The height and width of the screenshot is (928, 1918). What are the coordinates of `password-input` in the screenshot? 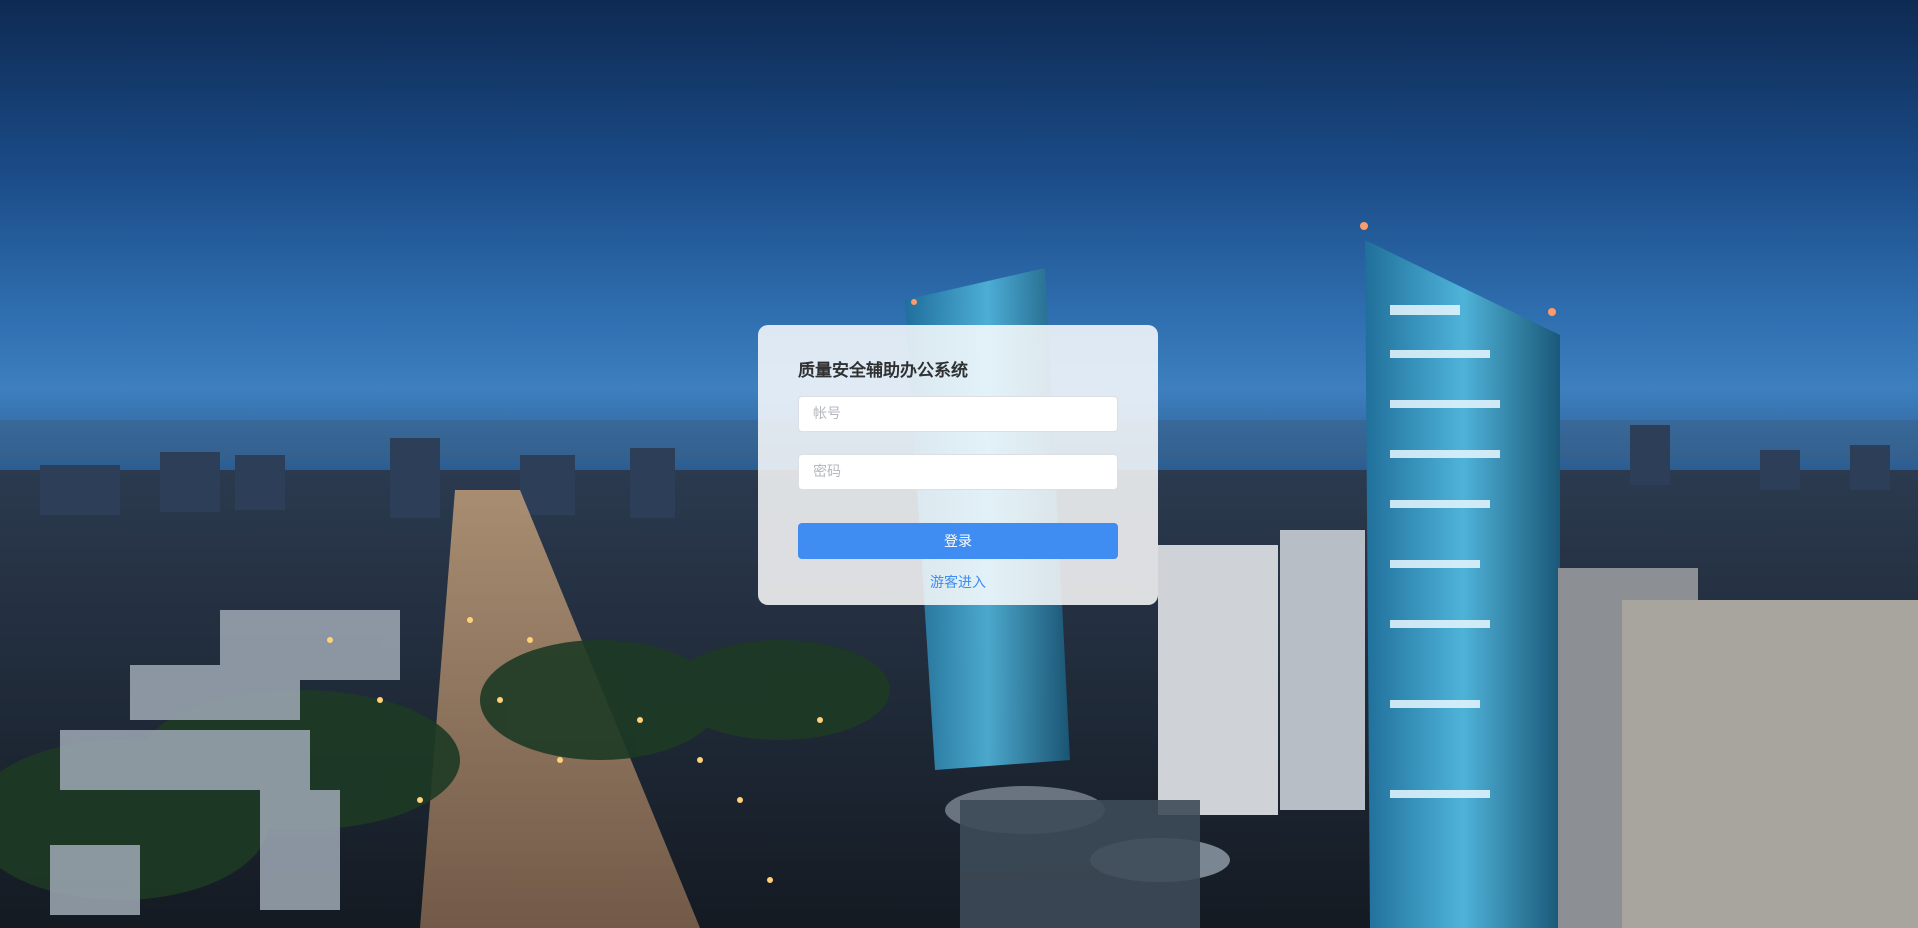 It's located at (958, 472).